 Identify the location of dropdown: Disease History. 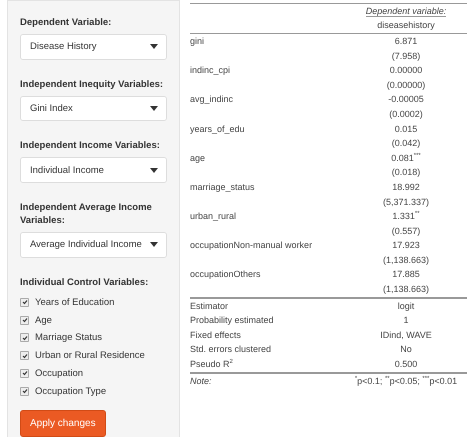
(93, 47).